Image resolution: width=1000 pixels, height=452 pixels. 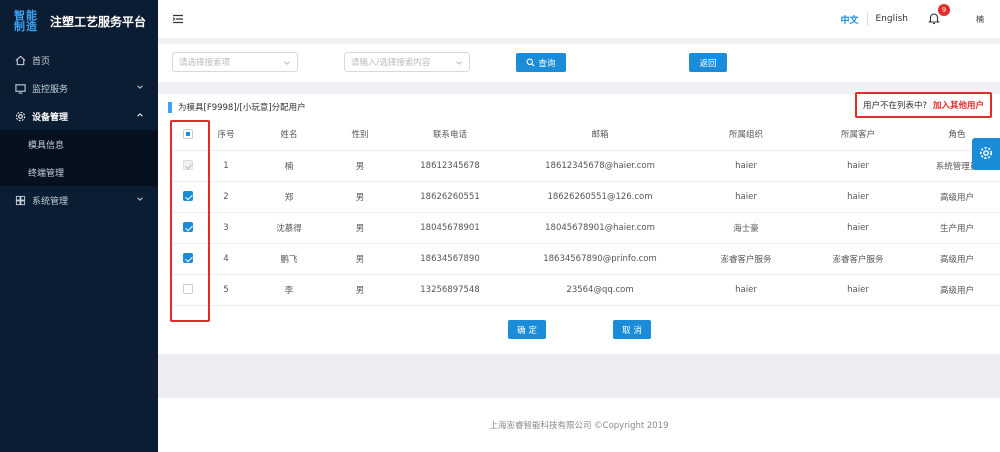 What do you see at coordinates (579, 376) in the screenshot?
I see `content-spacer` at bounding box center [579, 376].